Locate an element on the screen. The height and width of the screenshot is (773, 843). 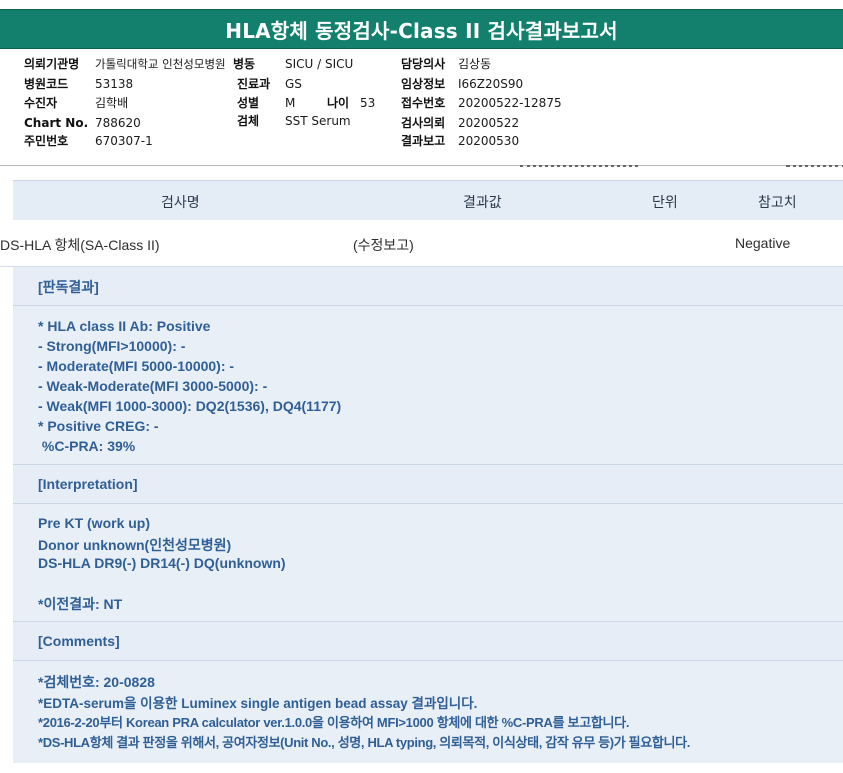
value-patient: 김학배 is located at coordinates (112, 103).